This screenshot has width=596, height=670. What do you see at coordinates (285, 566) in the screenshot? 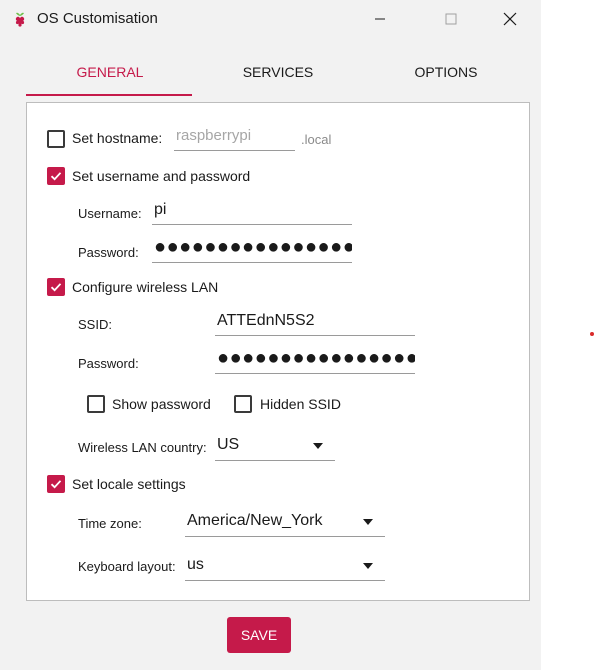
I see `keyboard-layout-select: us` at bounding box center [285, 566].